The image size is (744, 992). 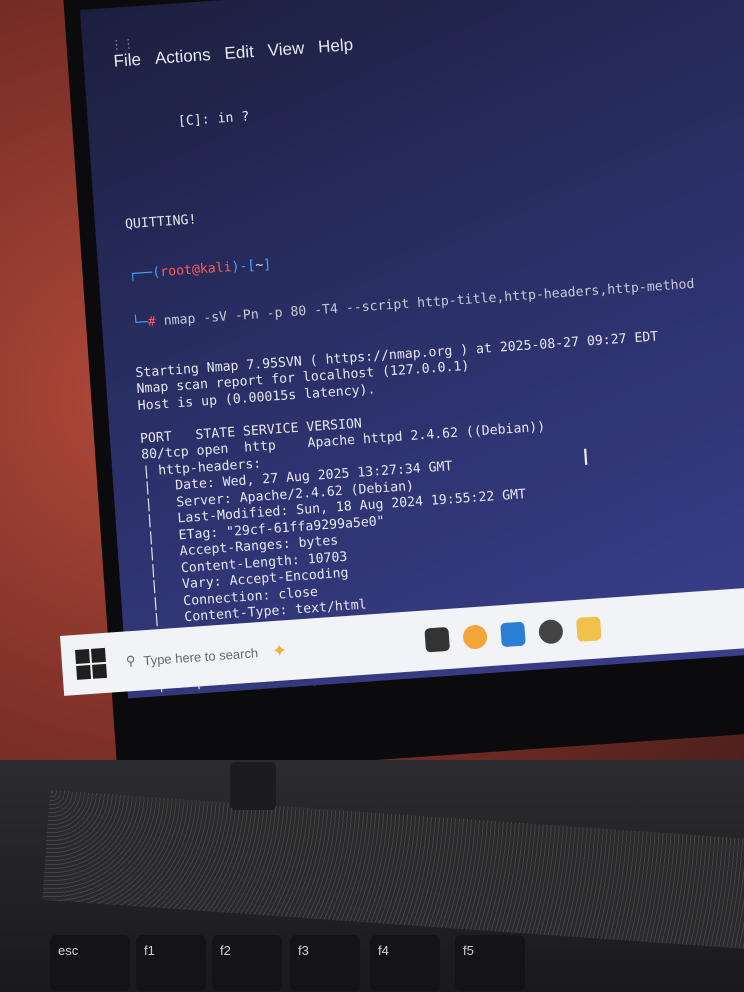 What do you see at coordinates (335, 46) in the screenshot?
I see `menu-help: Help` at bounding box center [335, 46].